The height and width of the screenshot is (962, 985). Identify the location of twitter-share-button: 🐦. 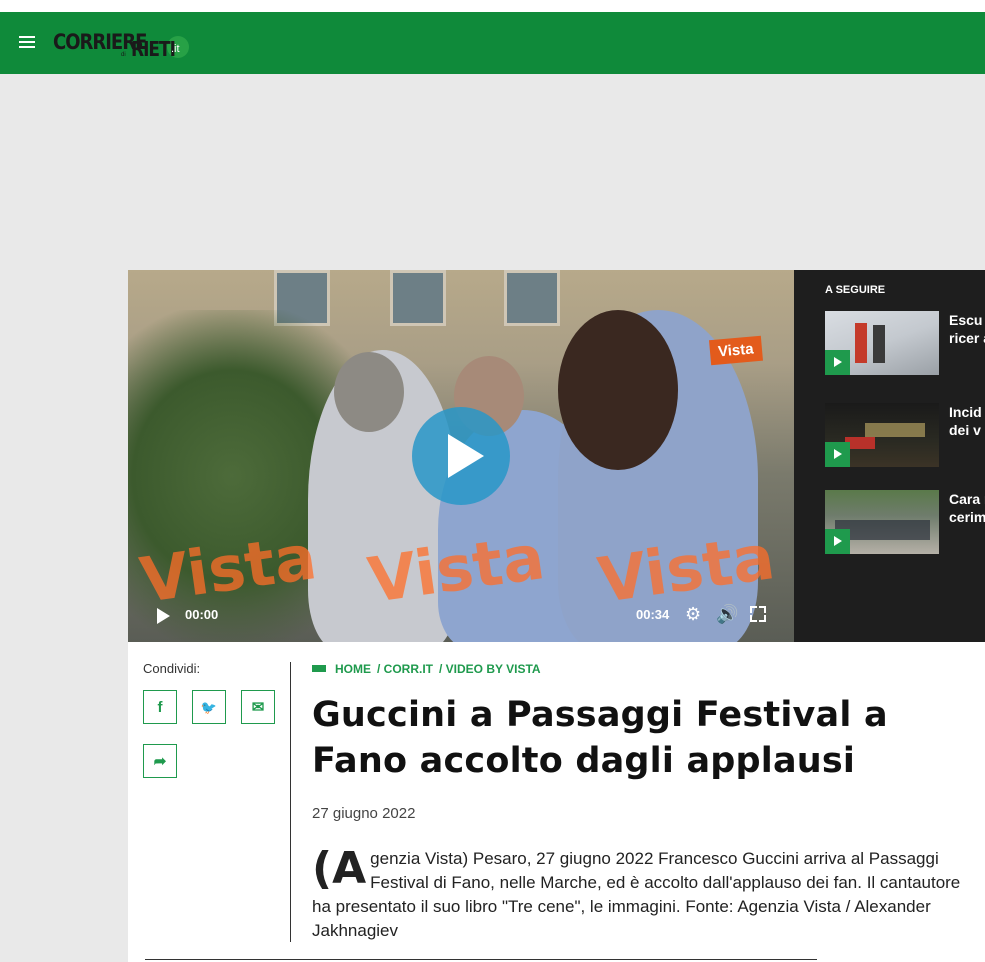
(209, 707).